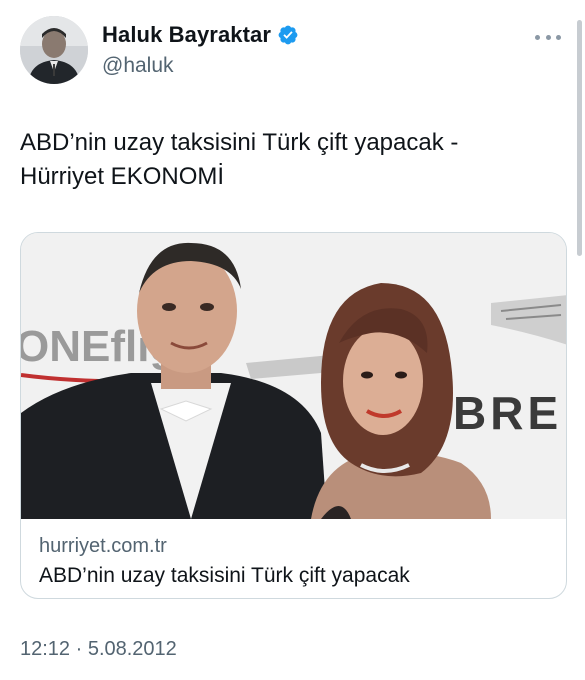 The image size is (585, 680). Describe the element at coordinates (103, 546) in the screenshot. I see `card-domain: hurriyet.com.tr` at that location.